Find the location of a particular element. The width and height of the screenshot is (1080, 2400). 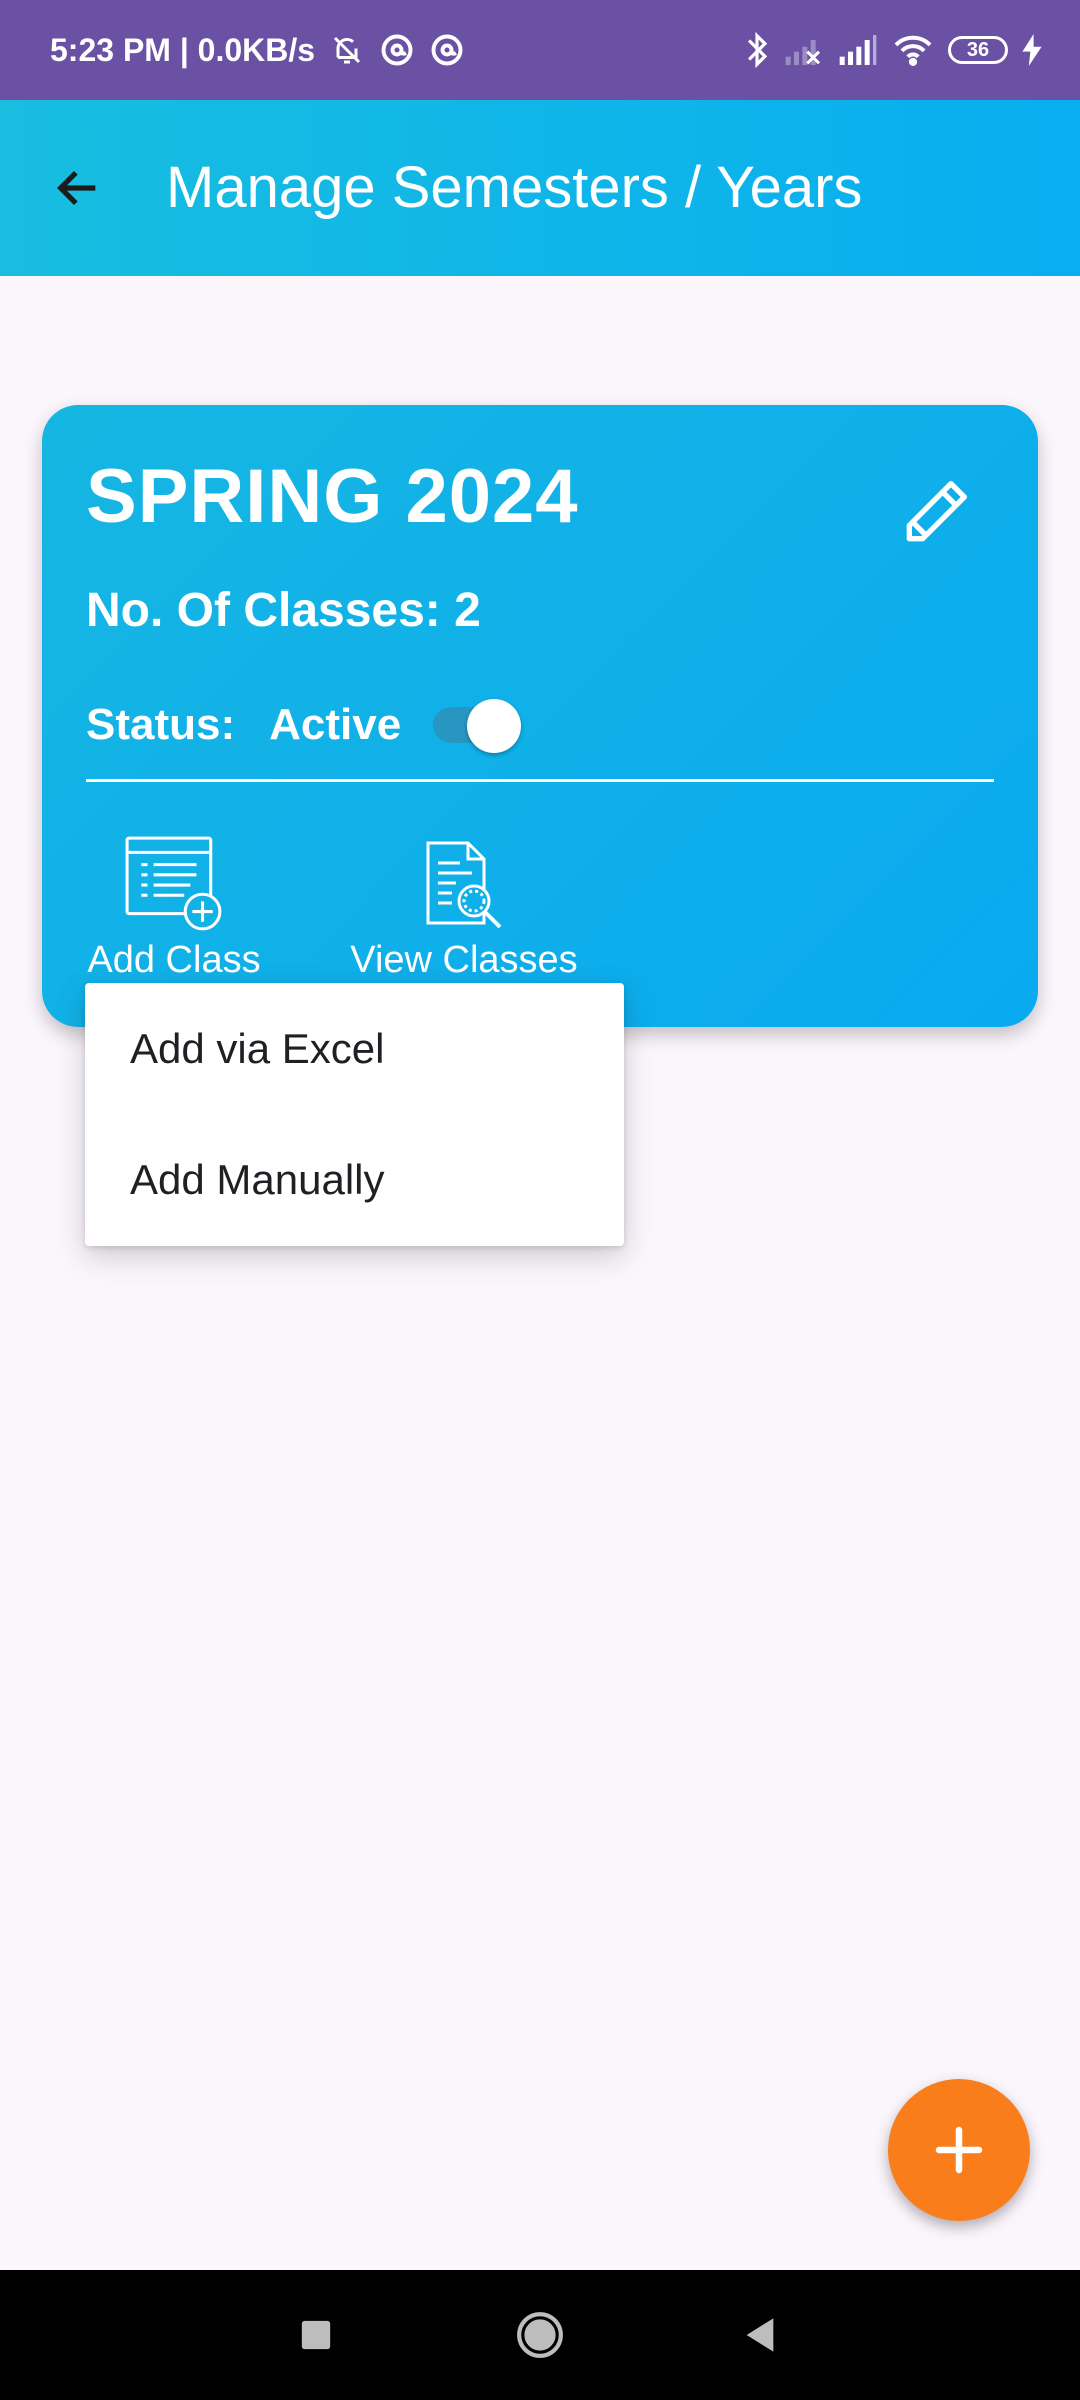

app-bar: Manage Semesters / Years is located at coordinates (540, 188).